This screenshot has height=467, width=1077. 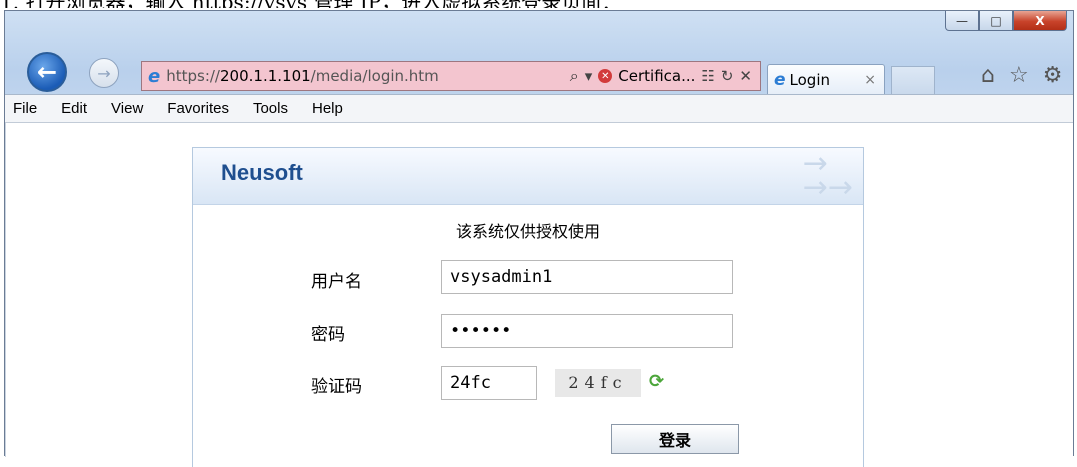 I want to click on toolbar-icons: ⌂ ☆ ⚙, so click(x=1021, y=75).